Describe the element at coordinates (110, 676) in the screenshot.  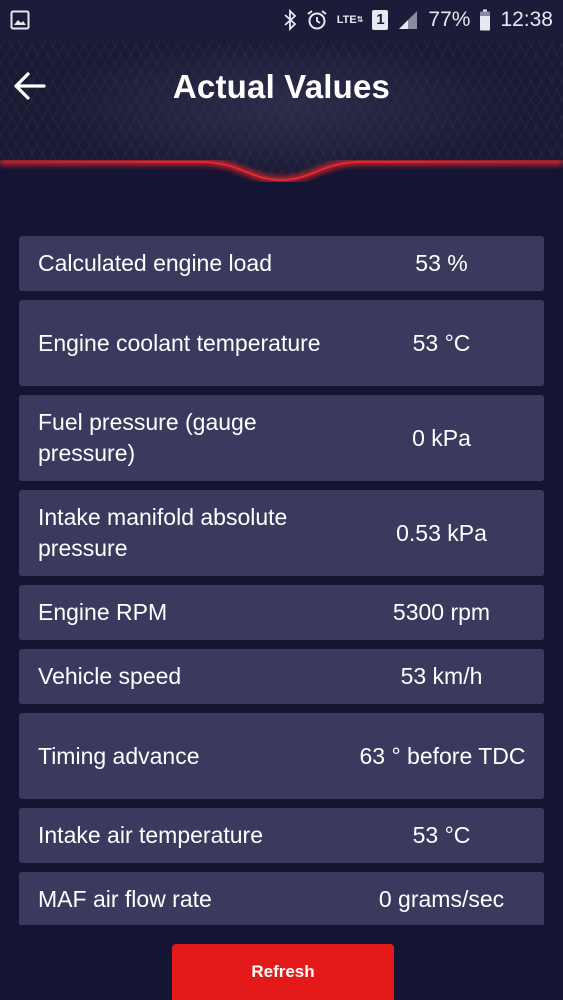
I see `reading-label: Vehicle speed` at that location.